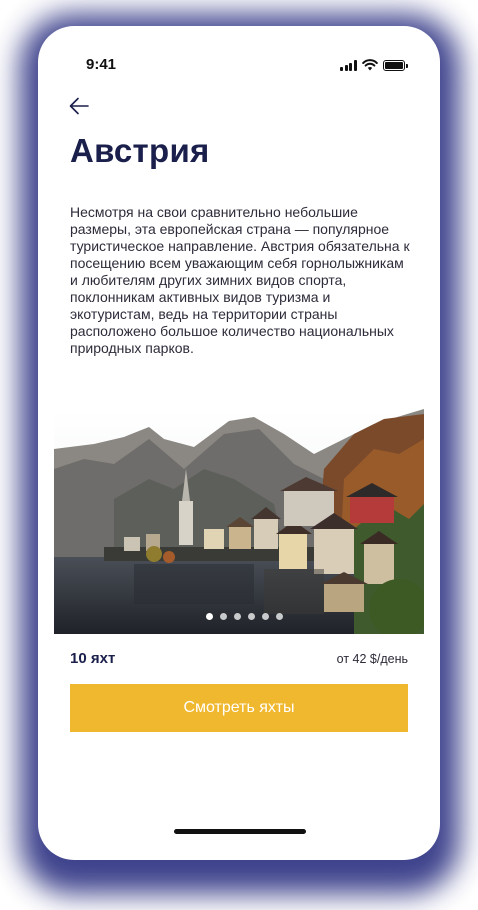 Image resolution: width=478 pixels, height=910 pixels. I want to click on home-indicator, so click(240, 831).